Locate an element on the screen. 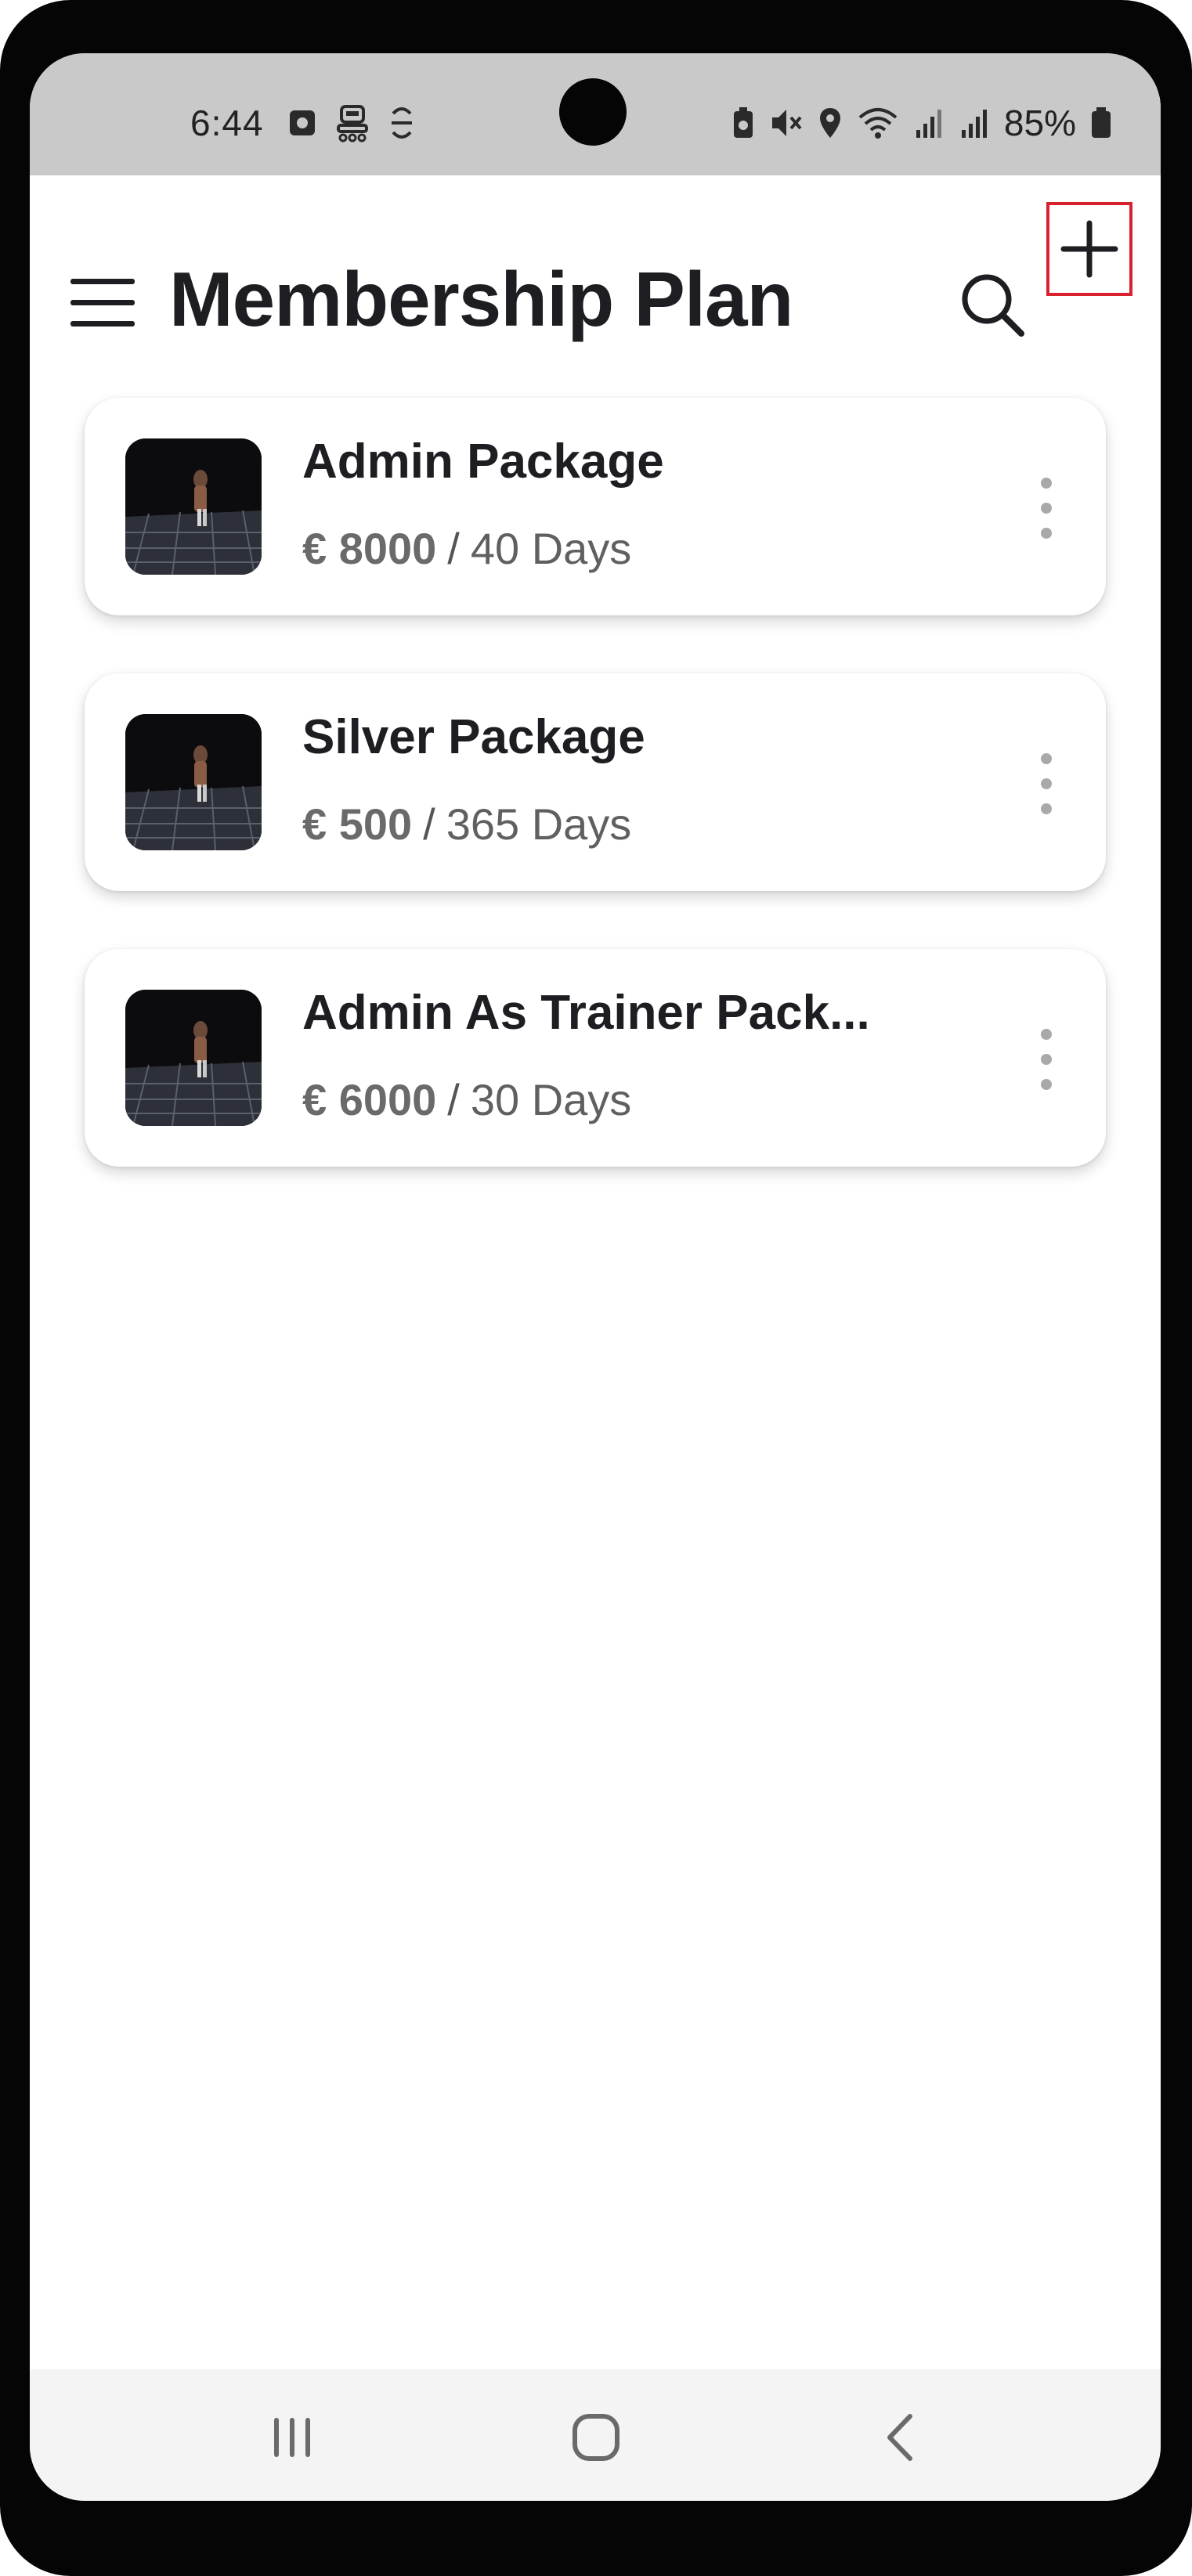 The width and height of the screenshot is (1192, 2576). plan-price: € 6000 is located at coordinates (369, 1099).